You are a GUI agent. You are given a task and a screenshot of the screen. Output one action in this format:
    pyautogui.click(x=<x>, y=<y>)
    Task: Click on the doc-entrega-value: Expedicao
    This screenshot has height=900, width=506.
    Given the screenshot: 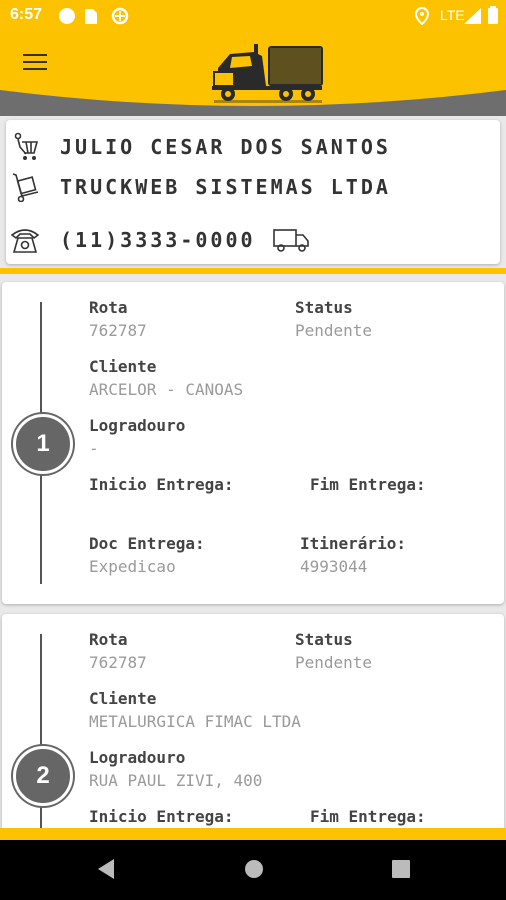 What is the action you would take?
    pyautogui.click(x=132, y=566)
    